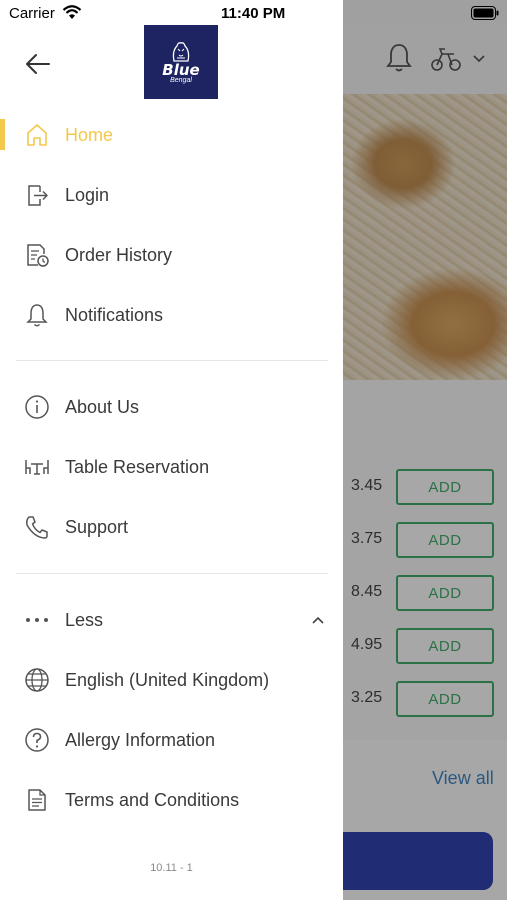 The image size is (507, 900). Describe the element at coordinates (84, 619) in the screenshot. I see `drawer-item-label: Less` at that location.